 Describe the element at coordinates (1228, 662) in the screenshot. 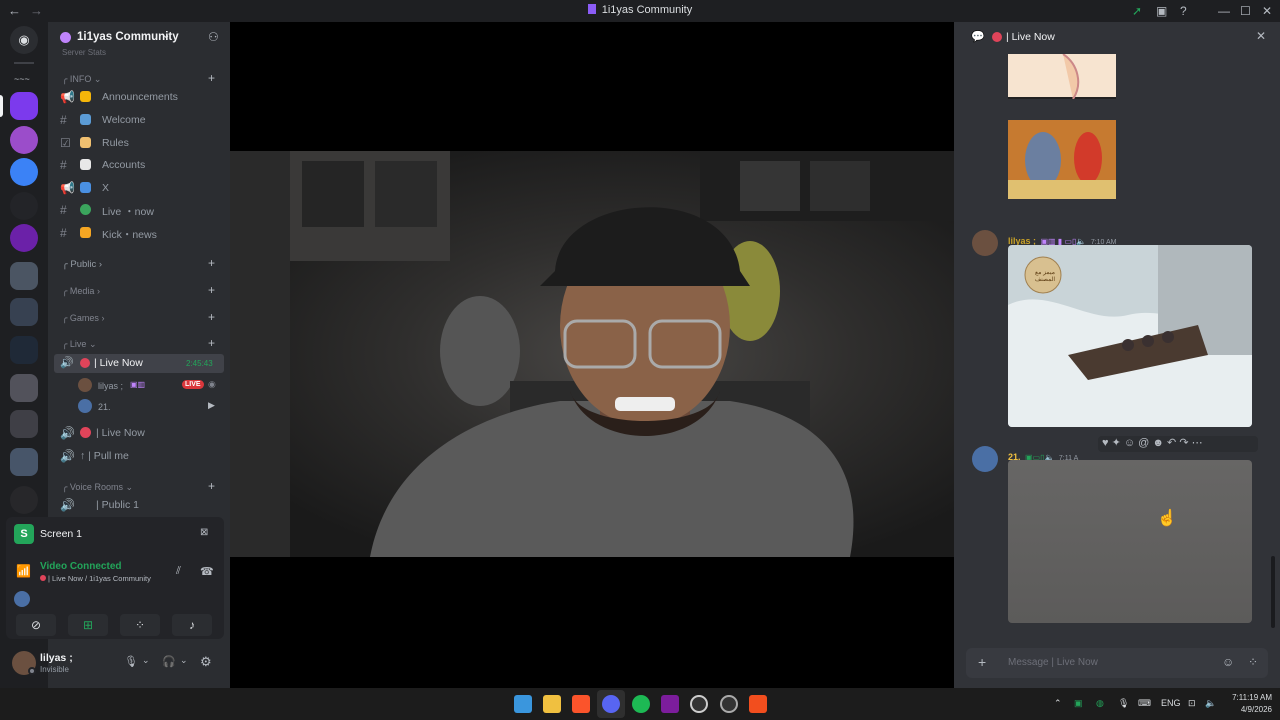

I see `emoji-picker-icon: ☺` at that location.